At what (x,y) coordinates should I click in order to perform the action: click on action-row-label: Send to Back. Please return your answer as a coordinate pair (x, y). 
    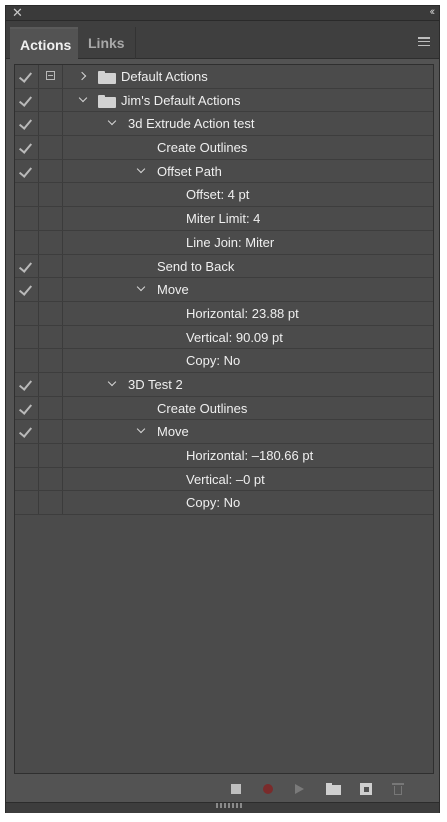
    Looking at the image, I should click on (196, 266).